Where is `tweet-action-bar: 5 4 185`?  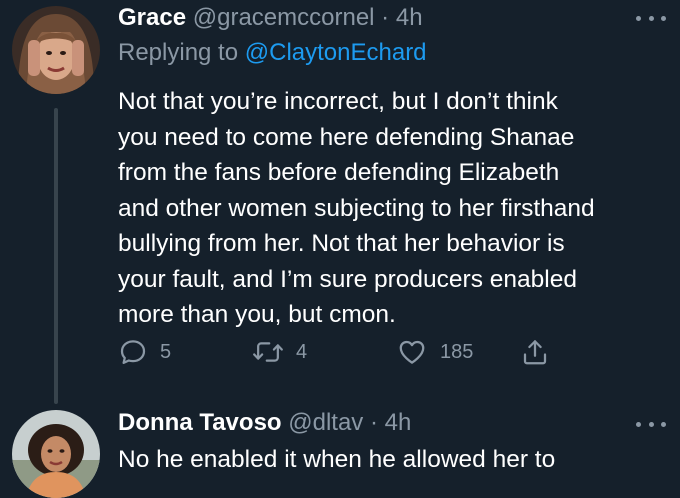
tweet-action-bar: 5 4 185 is located at coordinates (348, 352).